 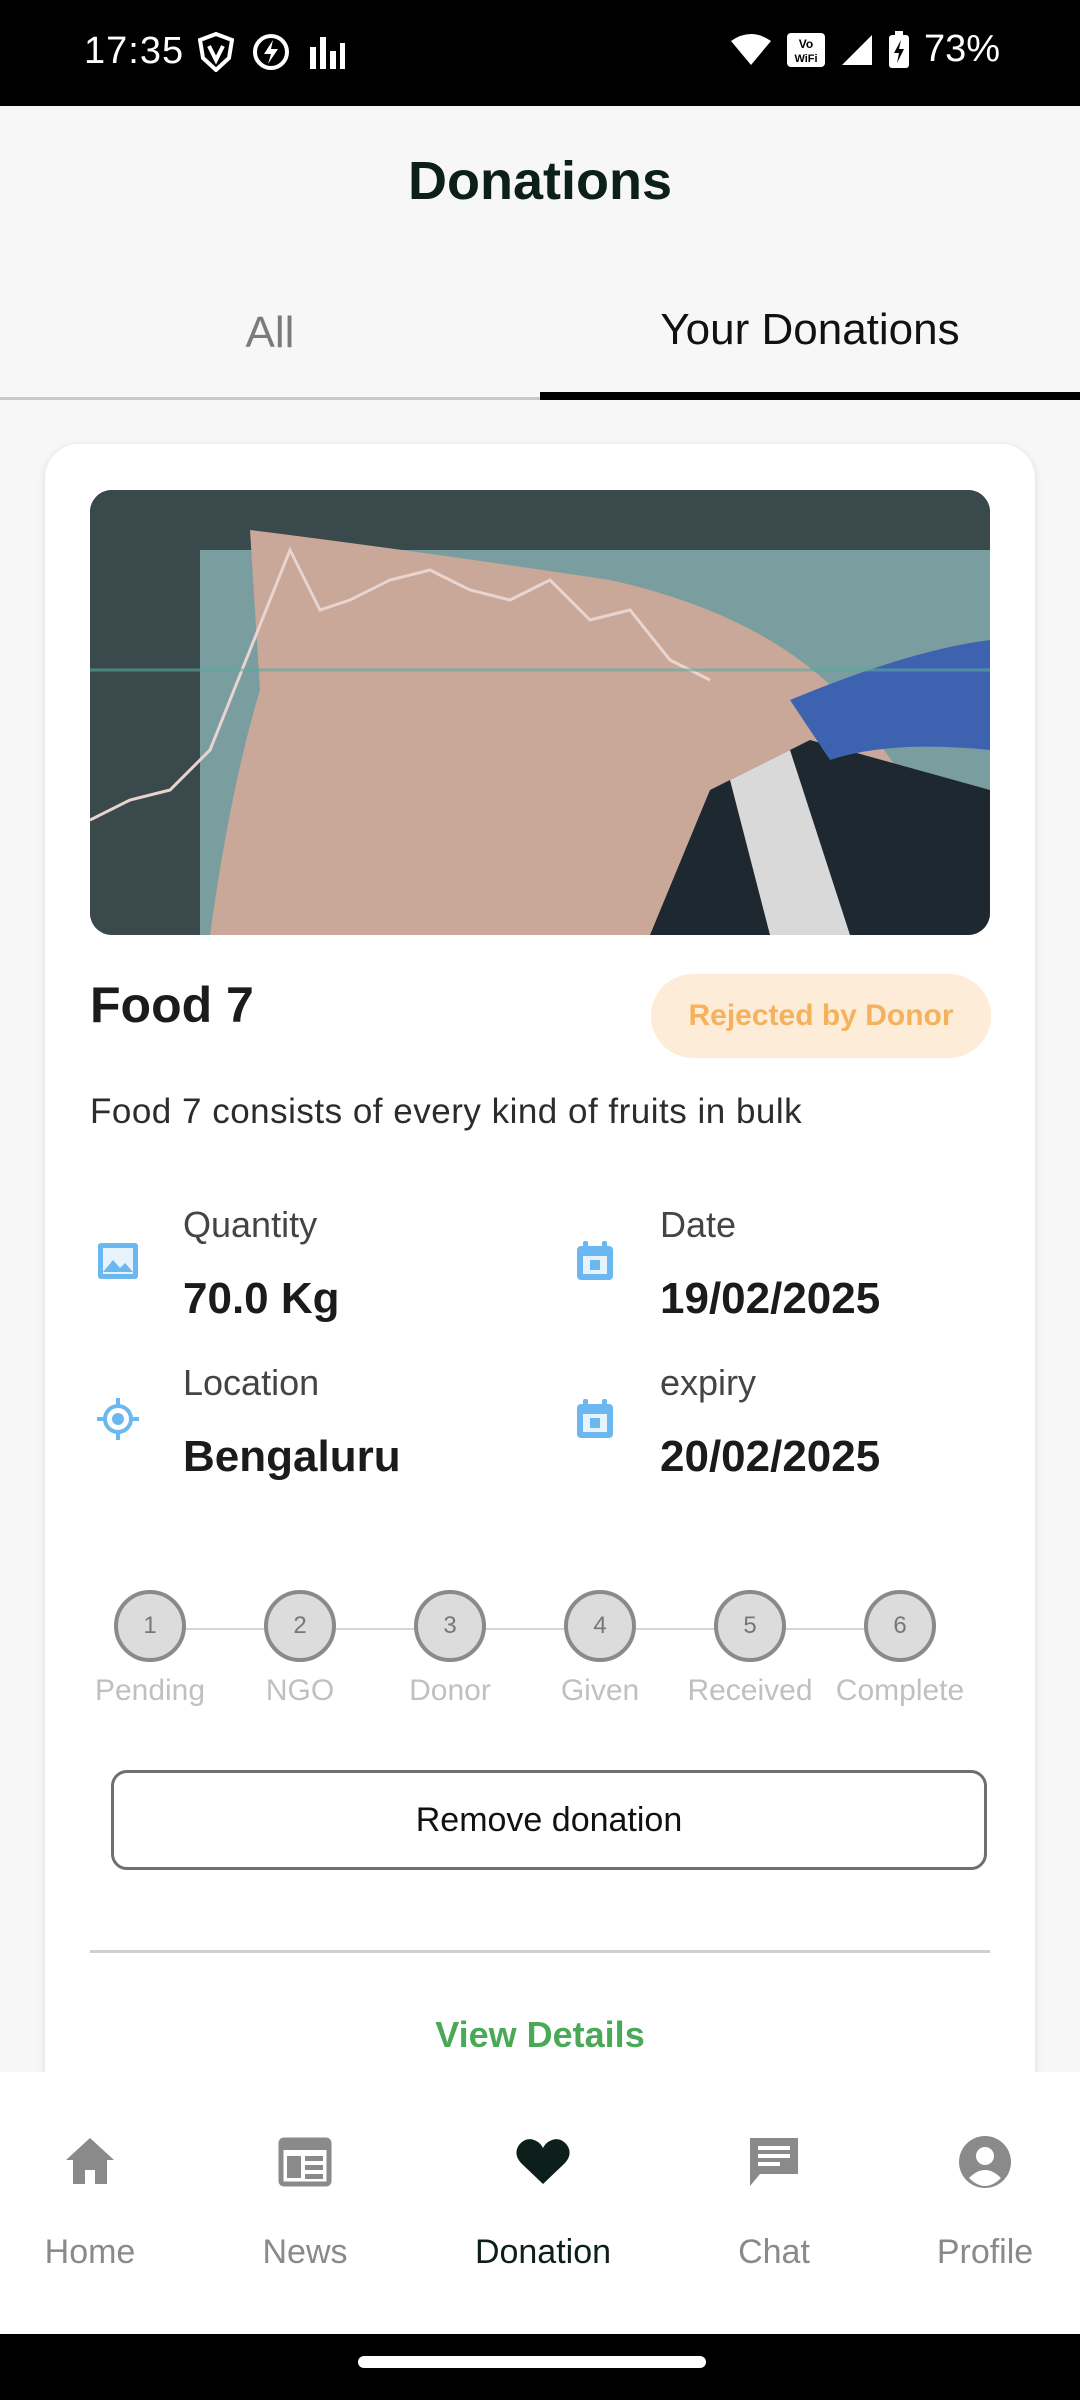 I want to click on quantity-info: Quantity 70.0 Kg, so click(x=315, y=1264).